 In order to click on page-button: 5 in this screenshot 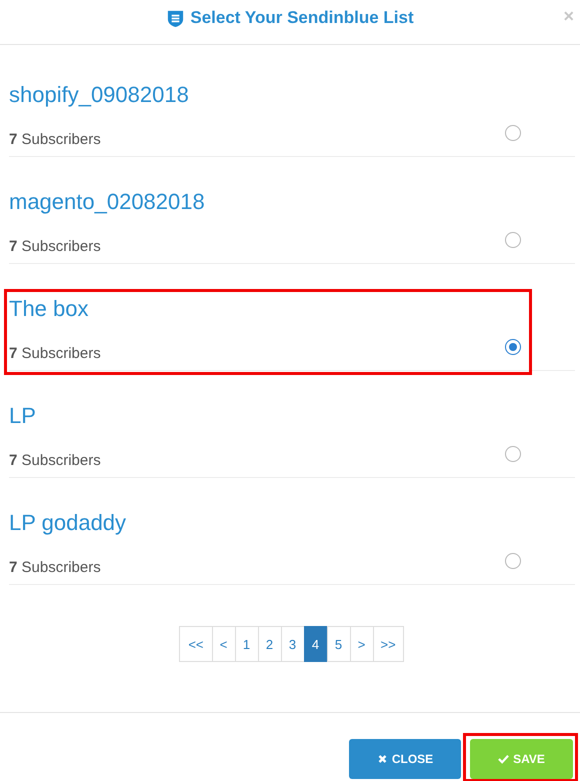, I will do `click(338, 644)`.